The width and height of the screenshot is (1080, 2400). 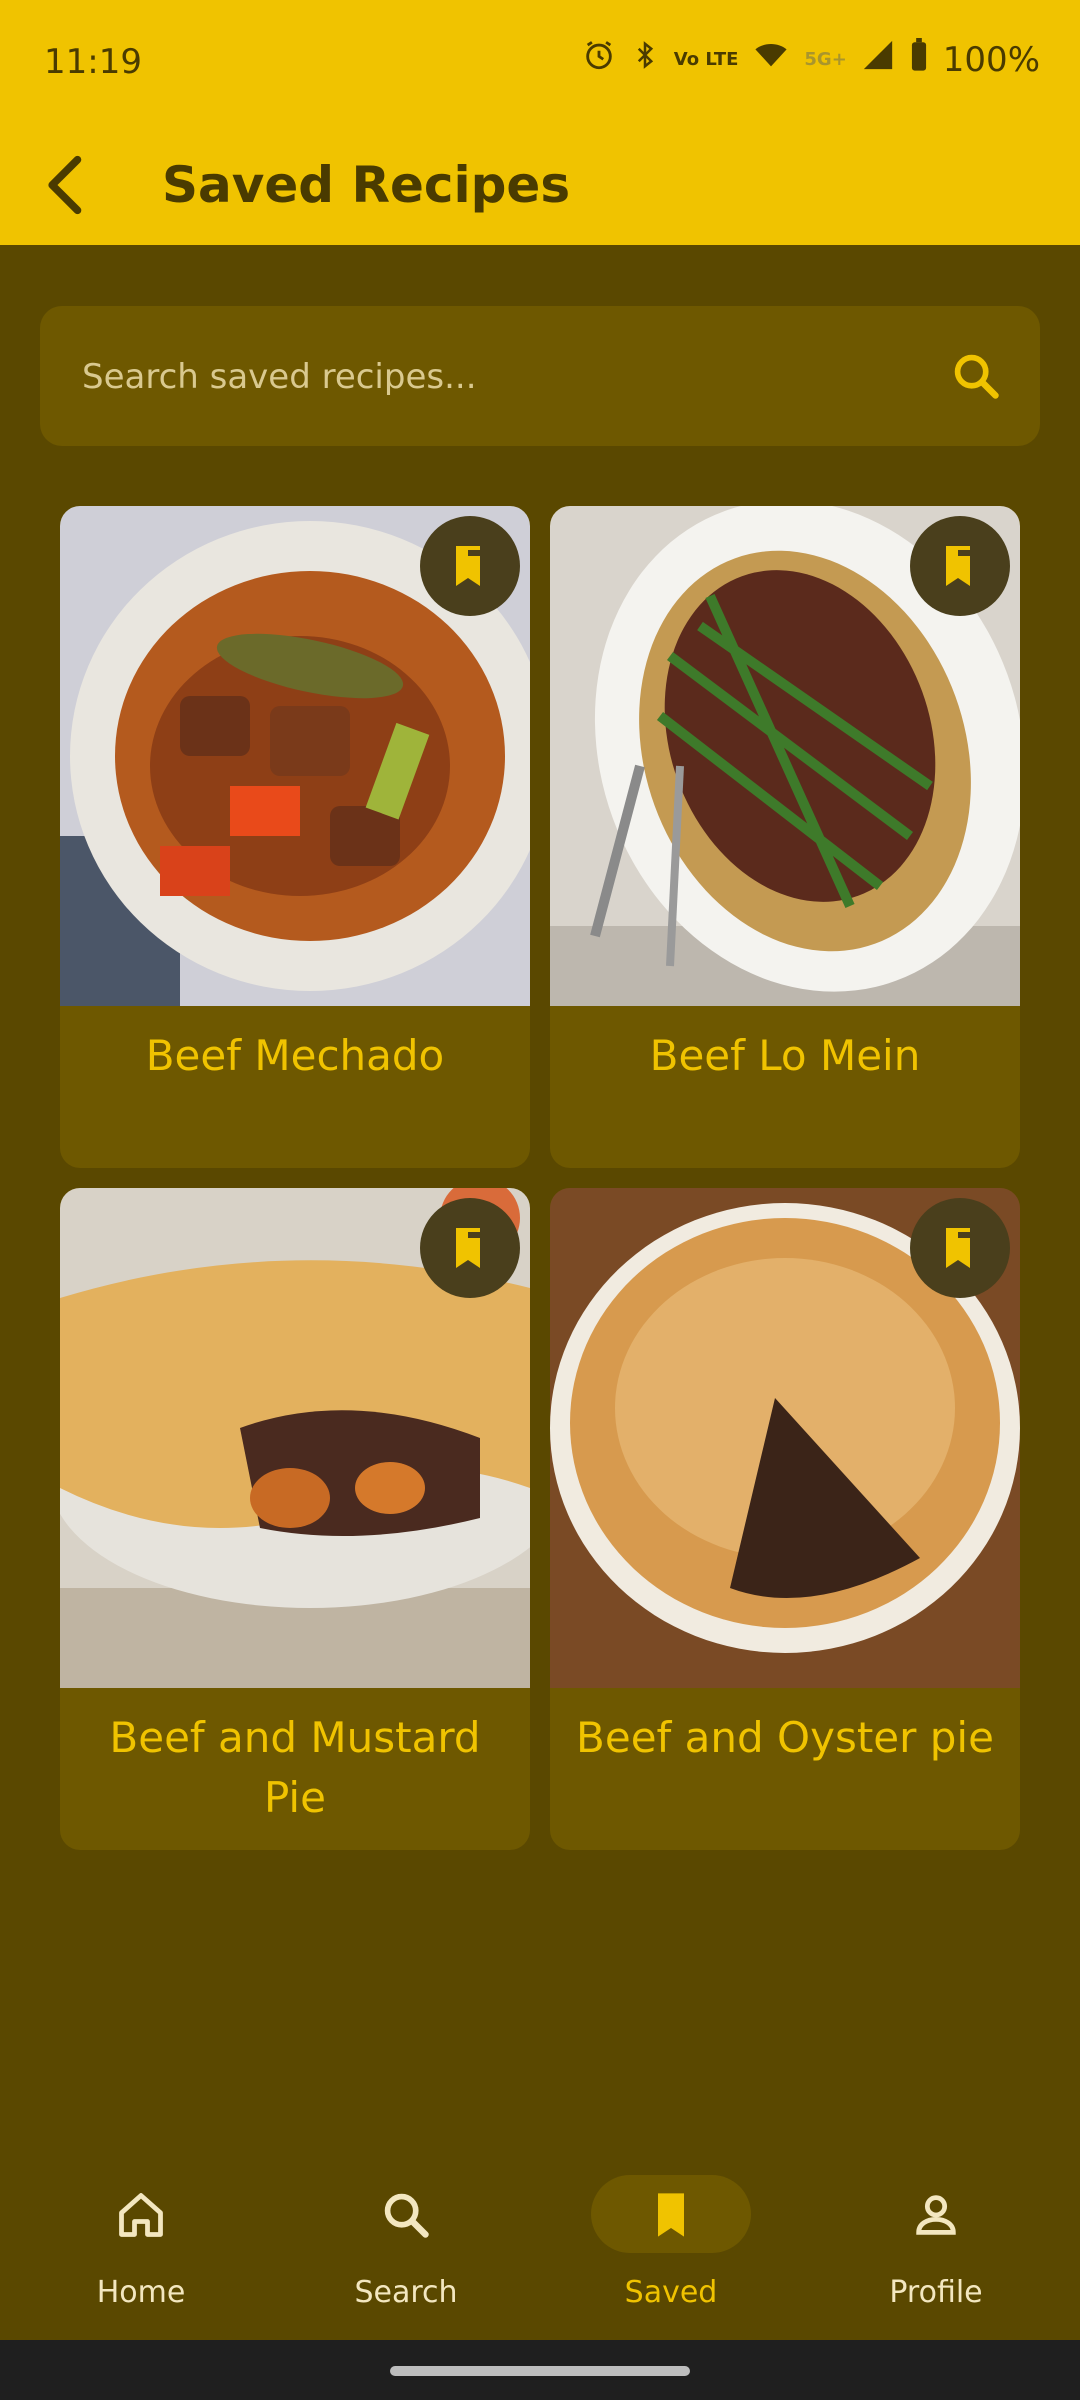 What do you see at coordinates (141, 2215) in the screenshot?
I see `home-icon` at bounding box center [141, 2215].